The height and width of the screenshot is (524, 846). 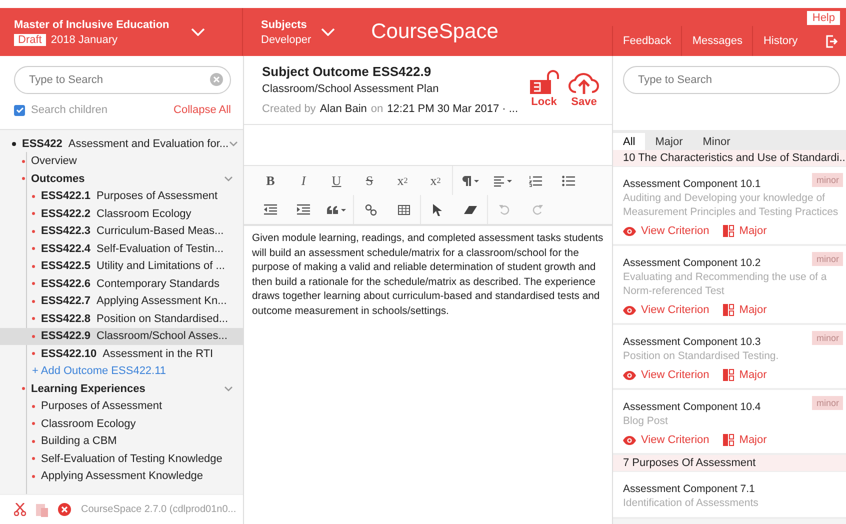 What do you see at coordinates (270, 209) in the screenshot?
I see `outdent-icon` at bounding box center [270, 209].